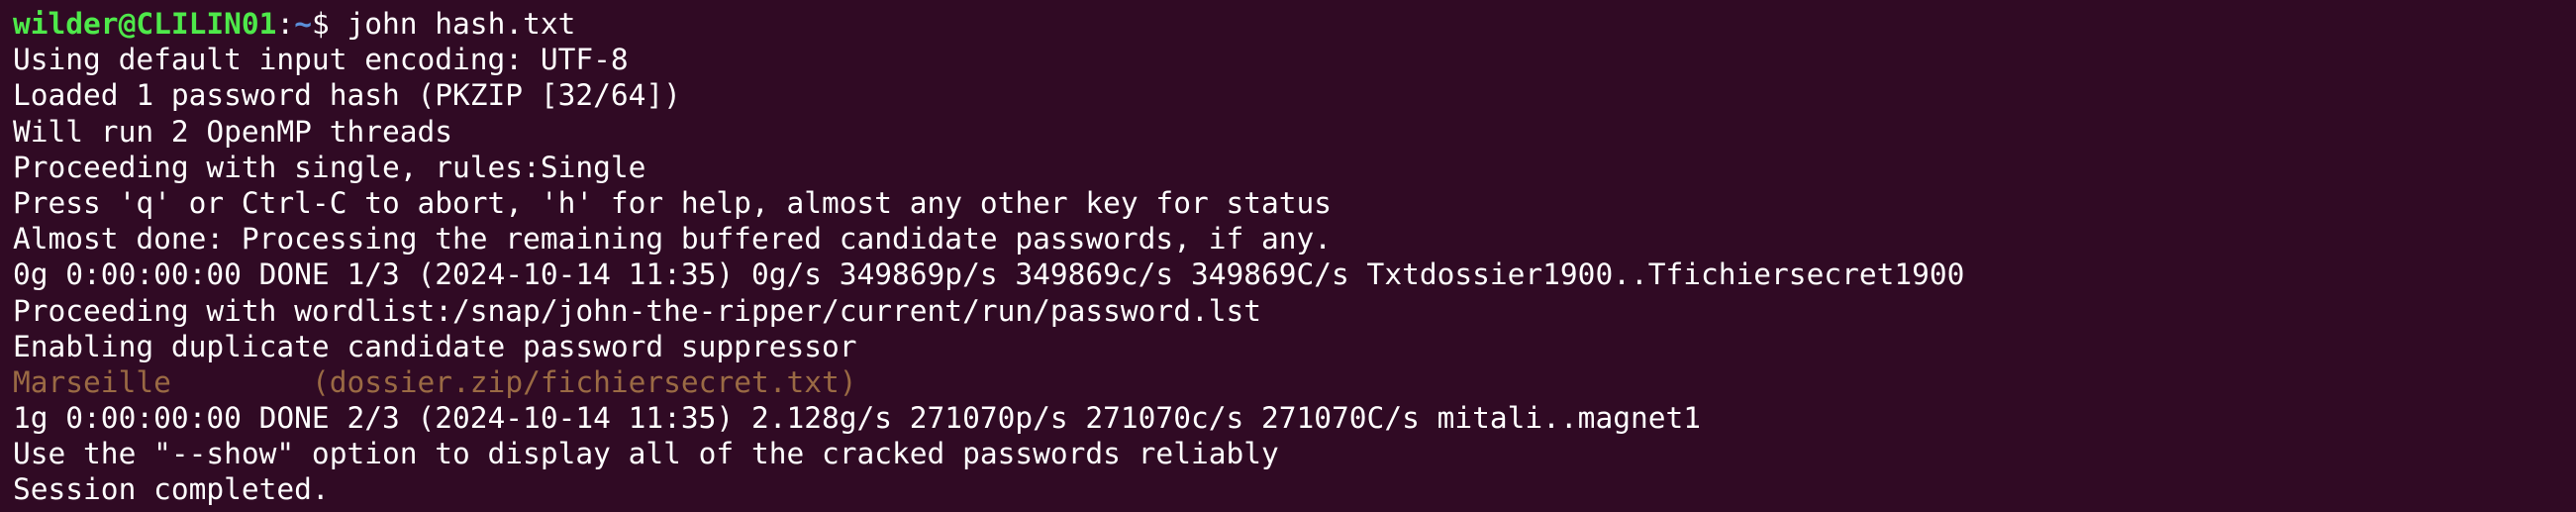 Image resolution: width=2576 pixels, height=512 pixels. Describe the element at coordinates (347, 95) in the screenshot. I see `output-line: Loaded 1 password hash (PKZIP [32/64])` at that location.